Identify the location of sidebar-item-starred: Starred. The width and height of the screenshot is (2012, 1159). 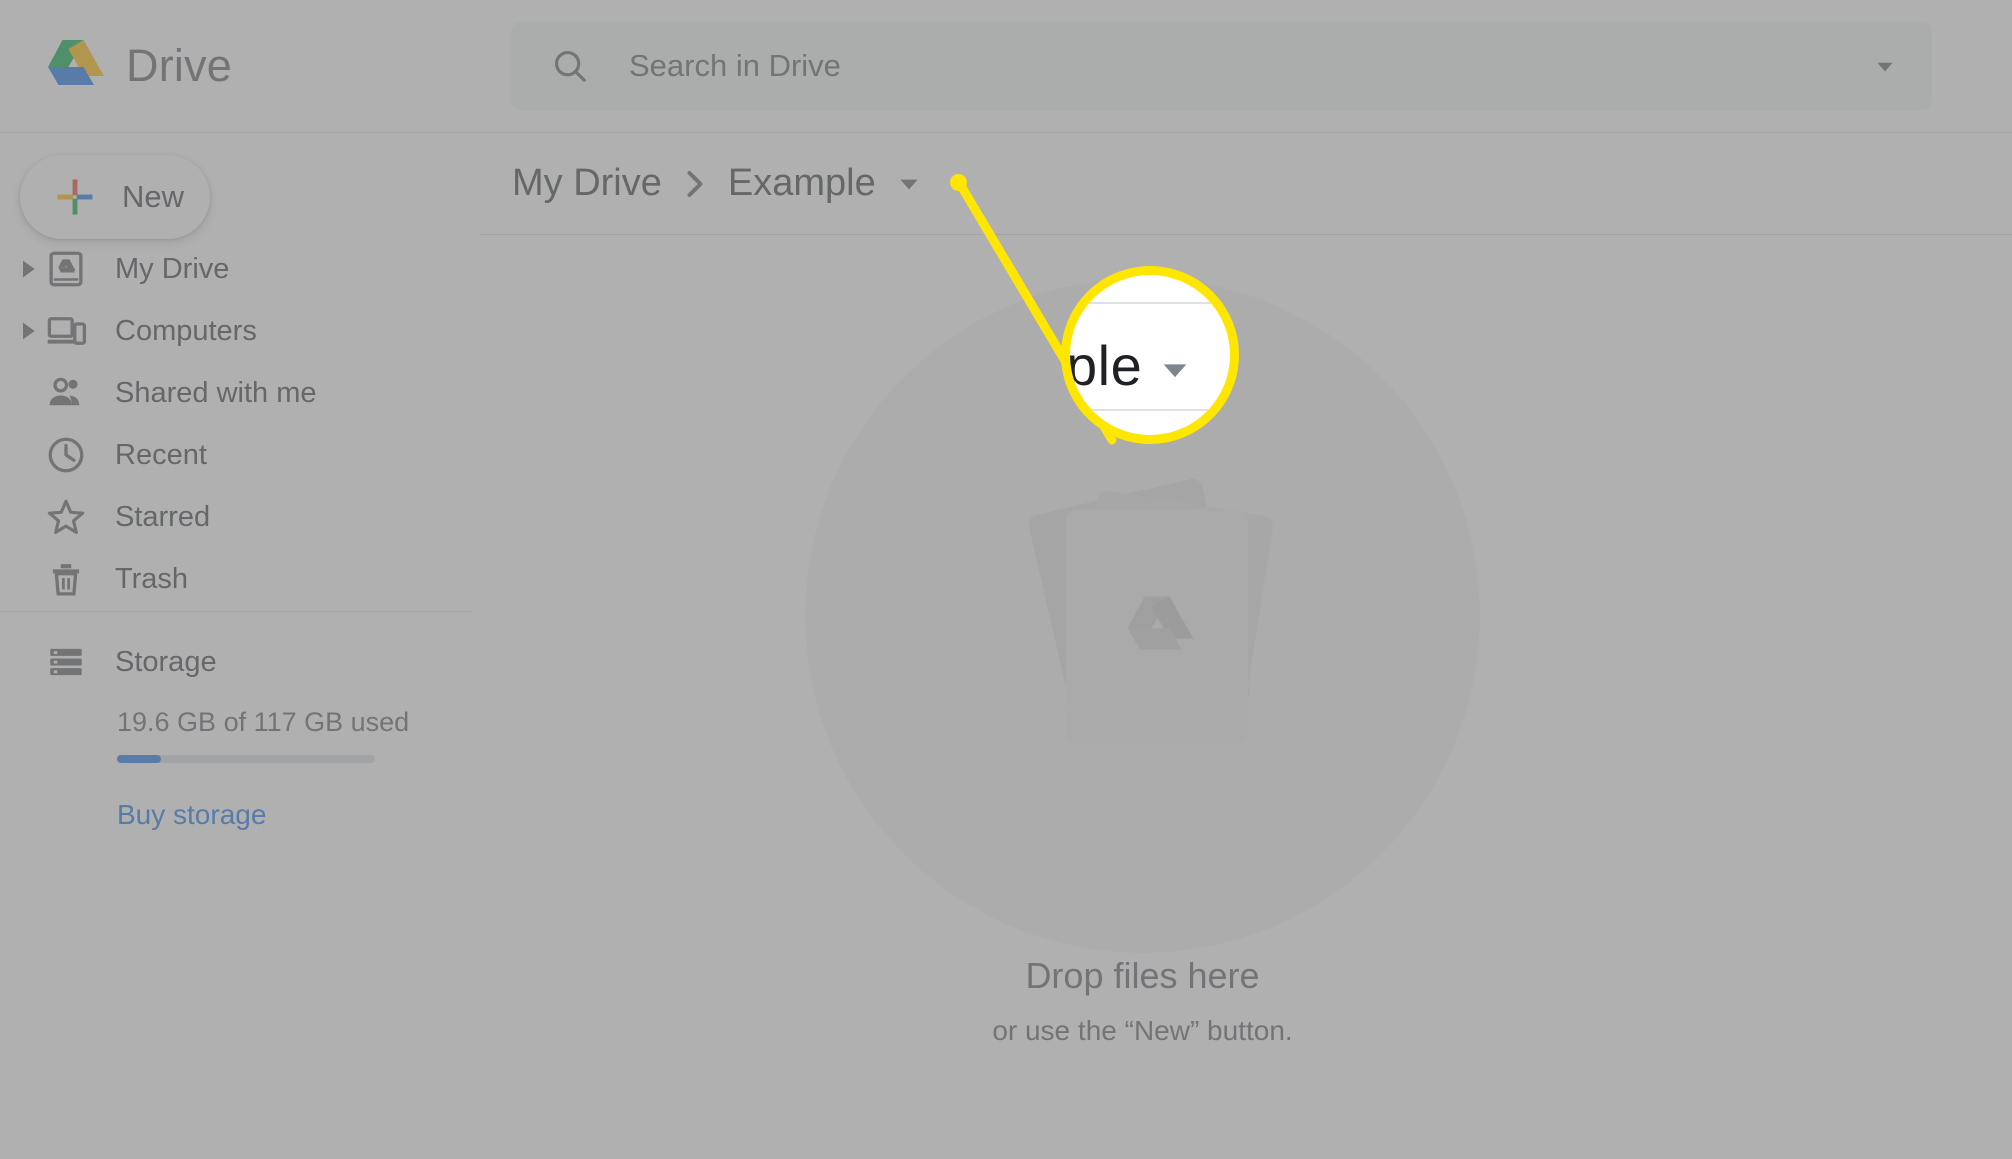
(240, 517).